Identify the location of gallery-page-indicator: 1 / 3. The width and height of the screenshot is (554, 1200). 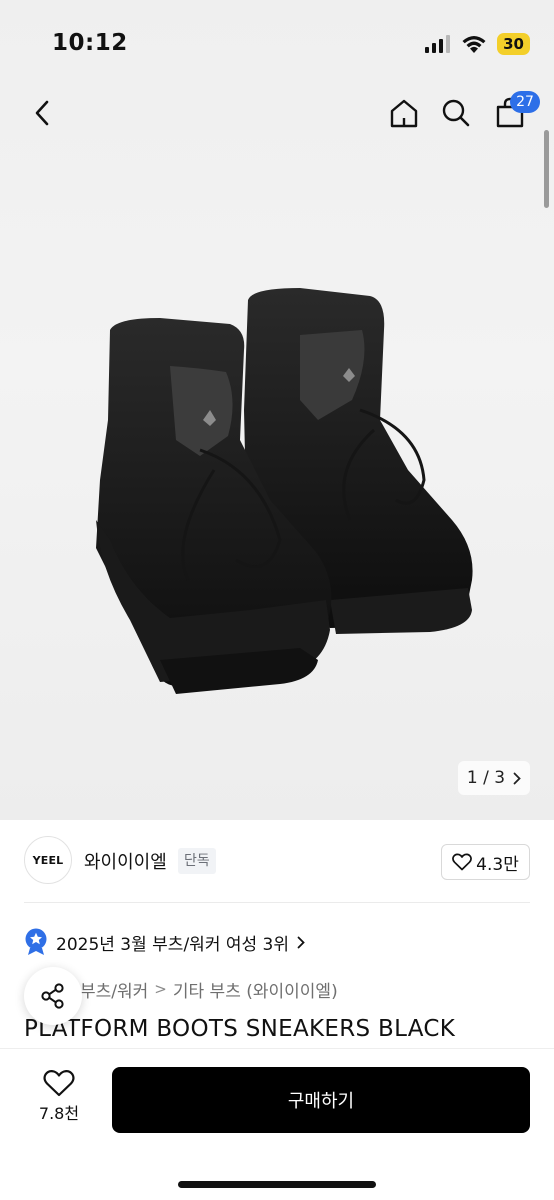
(494, 778).